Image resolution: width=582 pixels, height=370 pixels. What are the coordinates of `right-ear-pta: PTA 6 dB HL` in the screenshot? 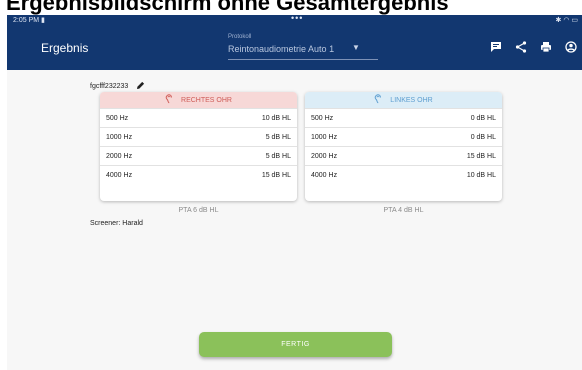 It's located at (198, 210).